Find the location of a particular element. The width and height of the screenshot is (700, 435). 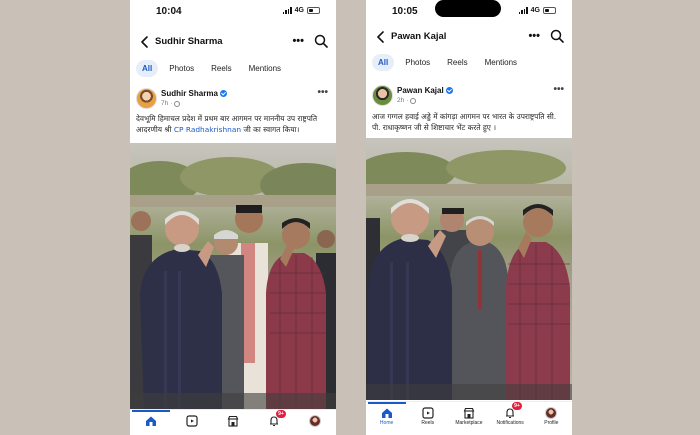

post-header: Sudhir Sharma 7h · ••• is located at coordinates (233, 99).